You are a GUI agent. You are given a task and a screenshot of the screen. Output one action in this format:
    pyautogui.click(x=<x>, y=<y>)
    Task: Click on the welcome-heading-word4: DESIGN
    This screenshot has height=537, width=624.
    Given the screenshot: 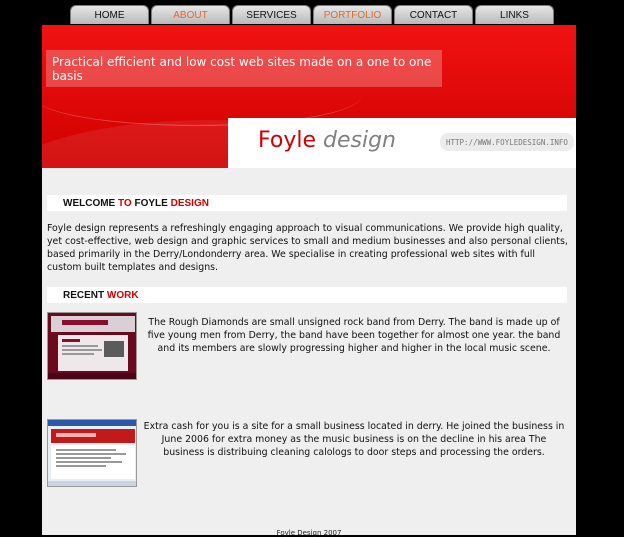 What is the action you would take?
    pyautogui.click(x=189, y=203)
    